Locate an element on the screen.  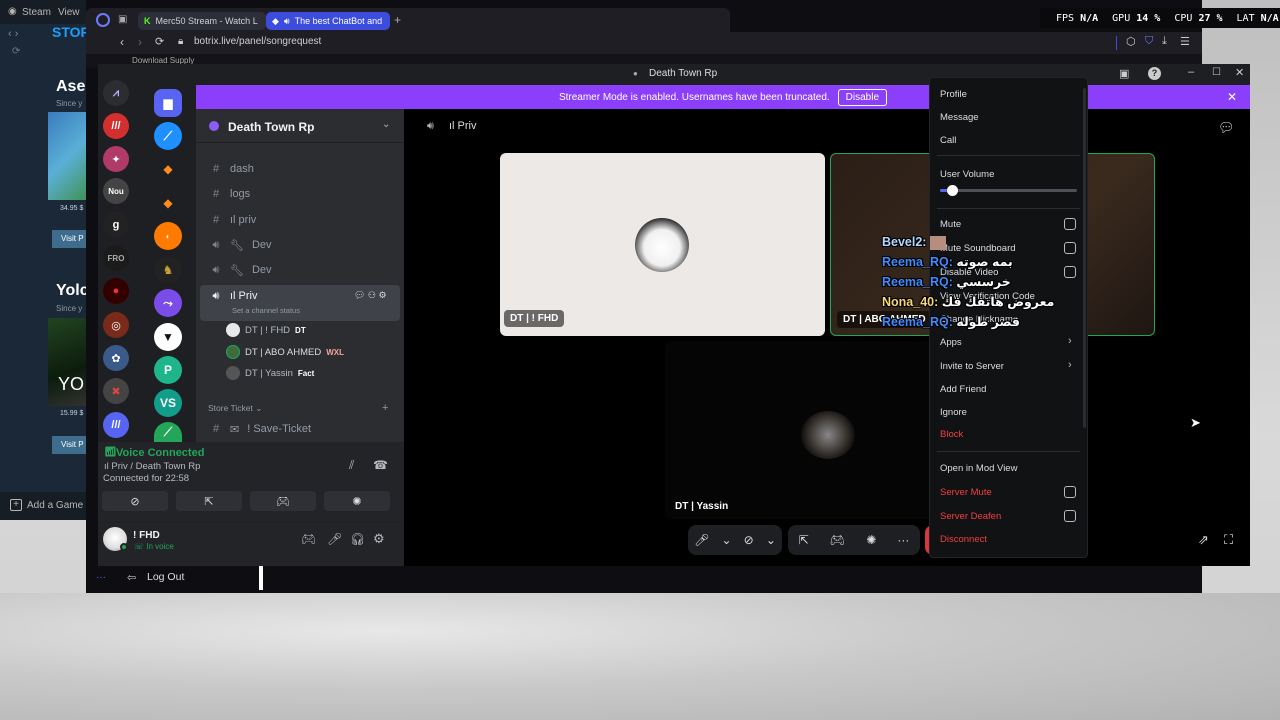
channel-priv-voice-active: 🔊︎ ıl Priv Set a channel status 💬︎ ⚇ ⚙ is located at coordinates (300, 303).